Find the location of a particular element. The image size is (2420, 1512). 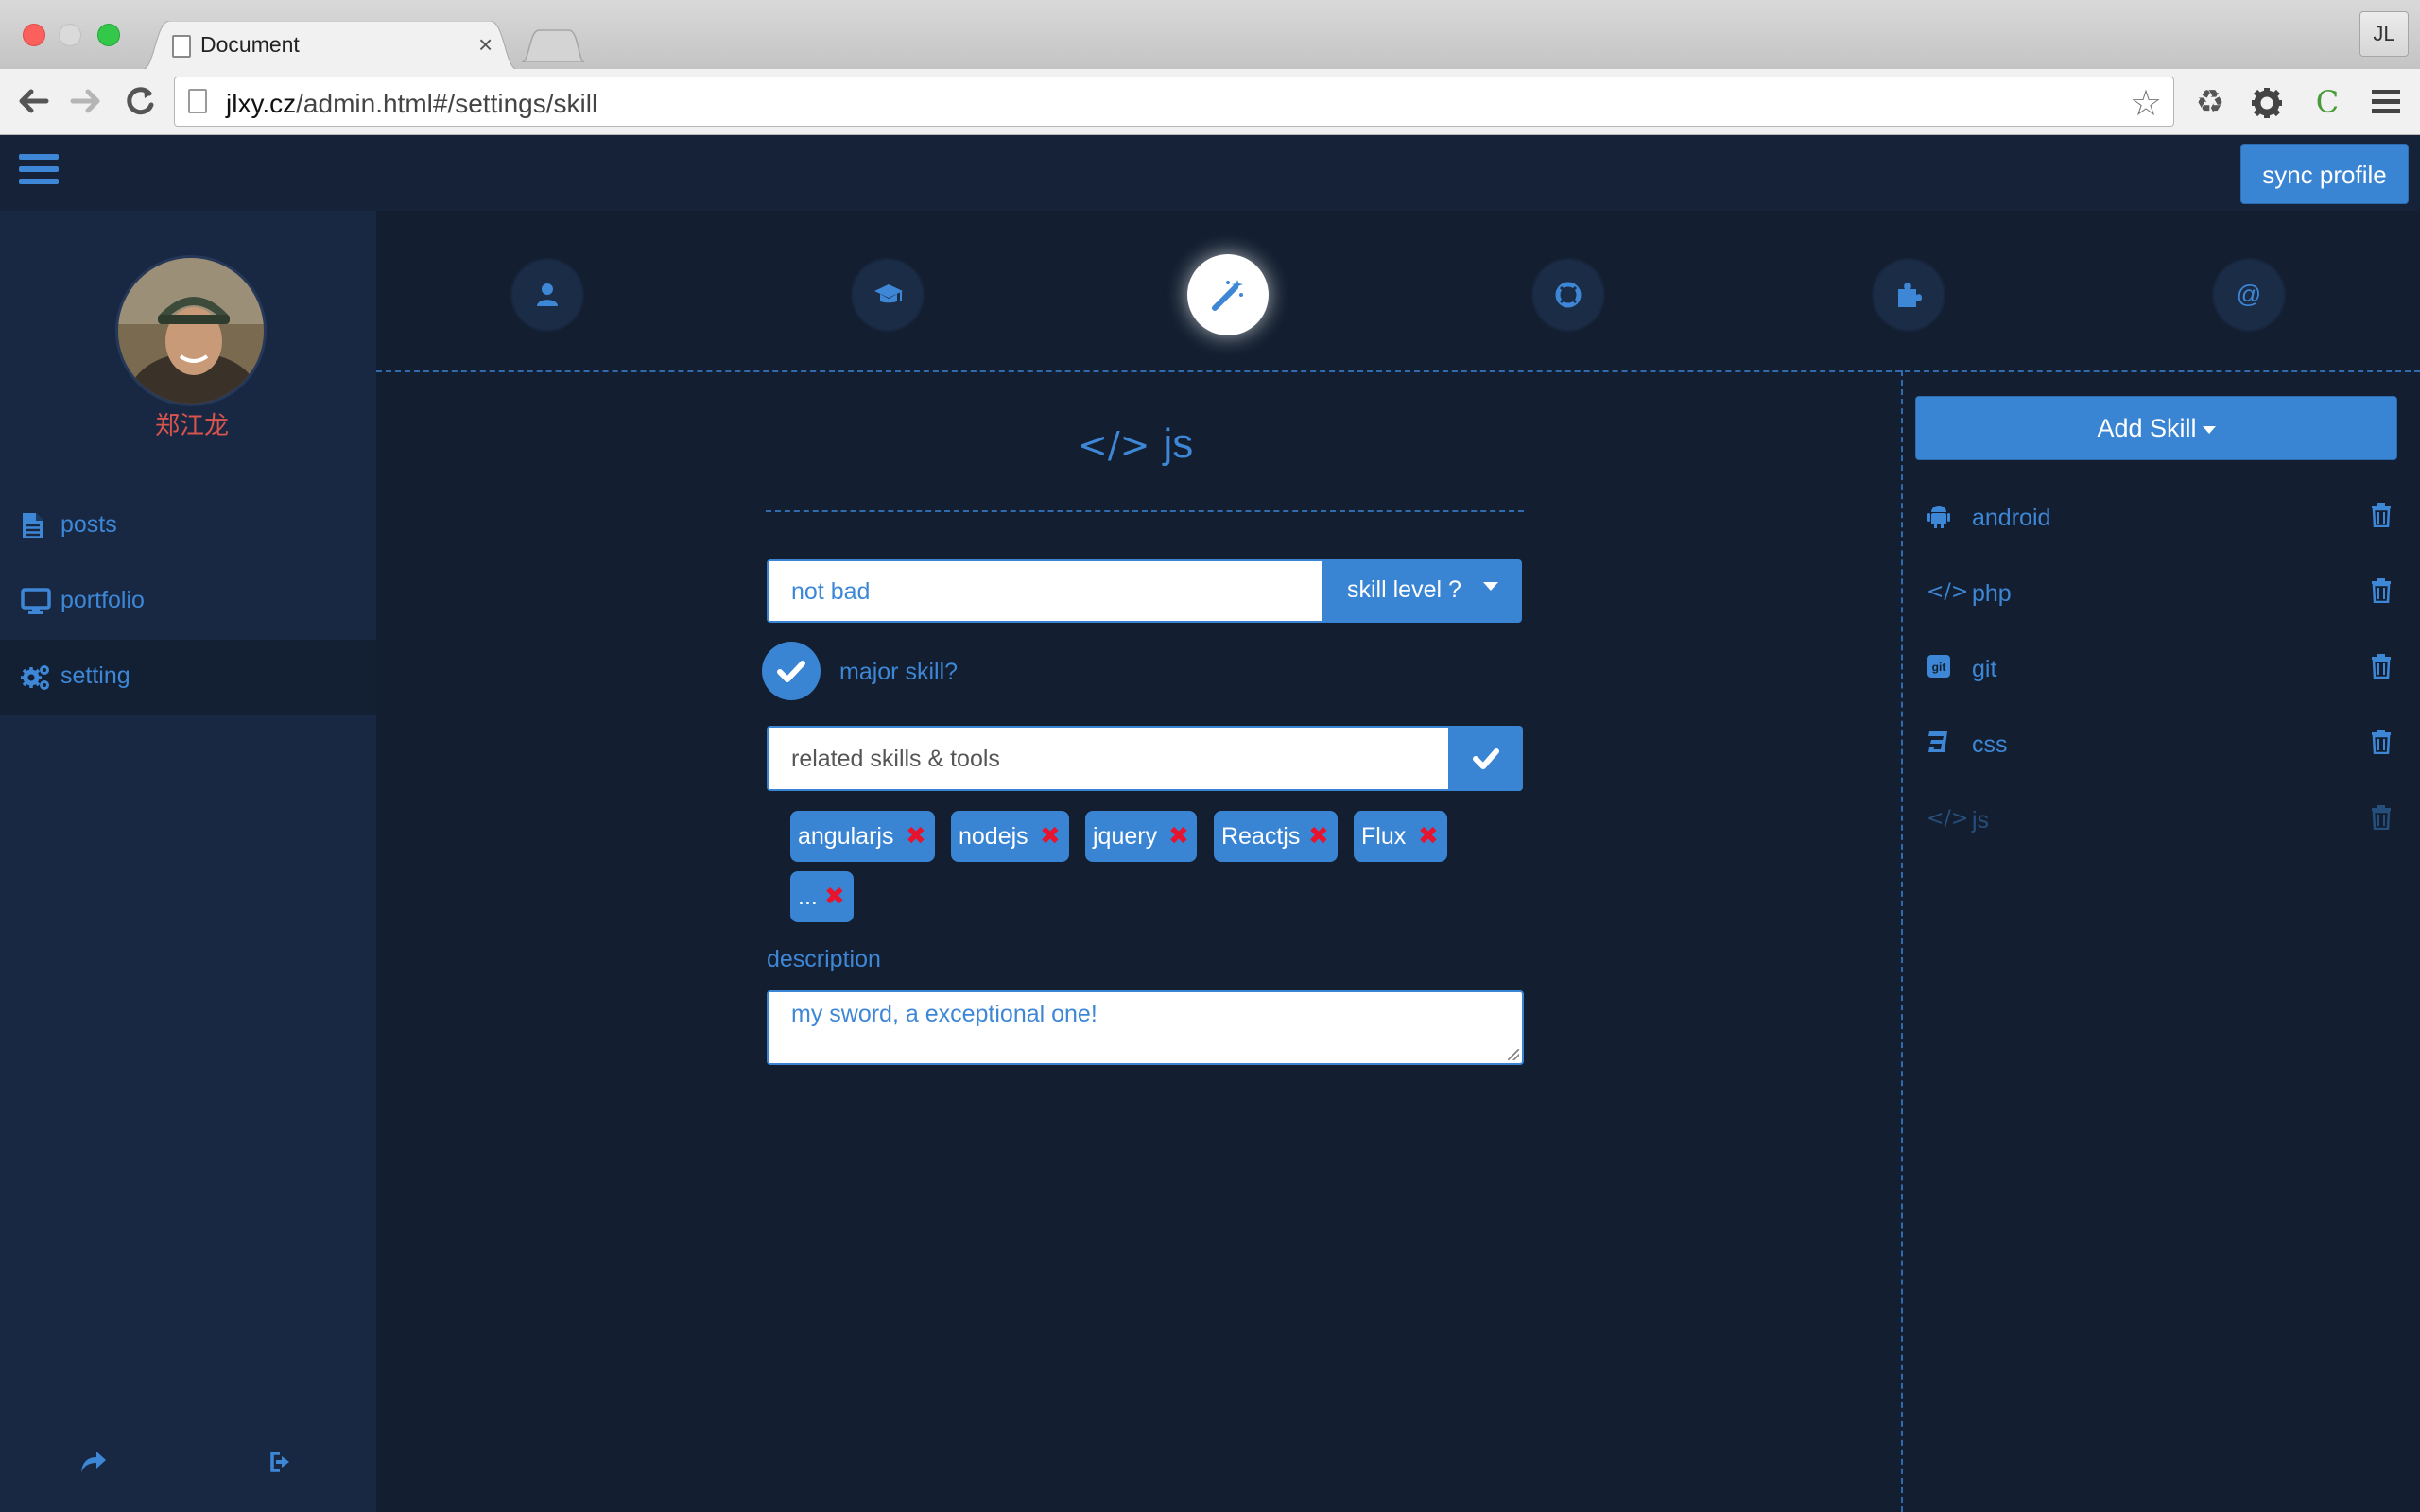

step-plugins is located at coordinates (1909, 295).